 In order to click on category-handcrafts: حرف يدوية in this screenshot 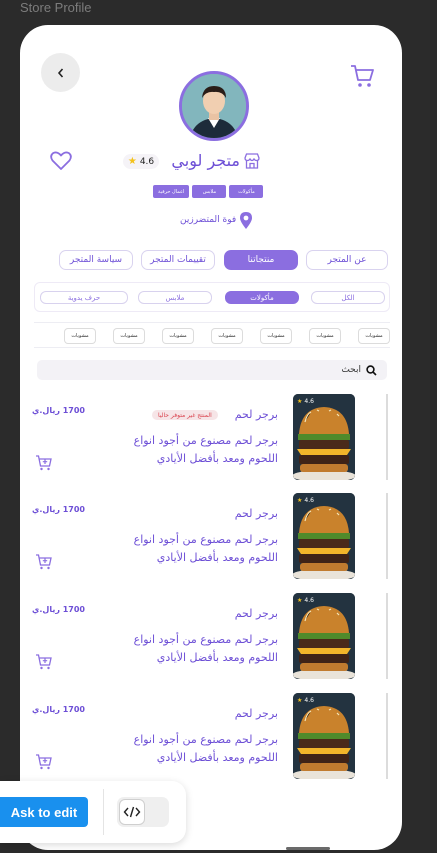, I will do `click(84, 297)`.